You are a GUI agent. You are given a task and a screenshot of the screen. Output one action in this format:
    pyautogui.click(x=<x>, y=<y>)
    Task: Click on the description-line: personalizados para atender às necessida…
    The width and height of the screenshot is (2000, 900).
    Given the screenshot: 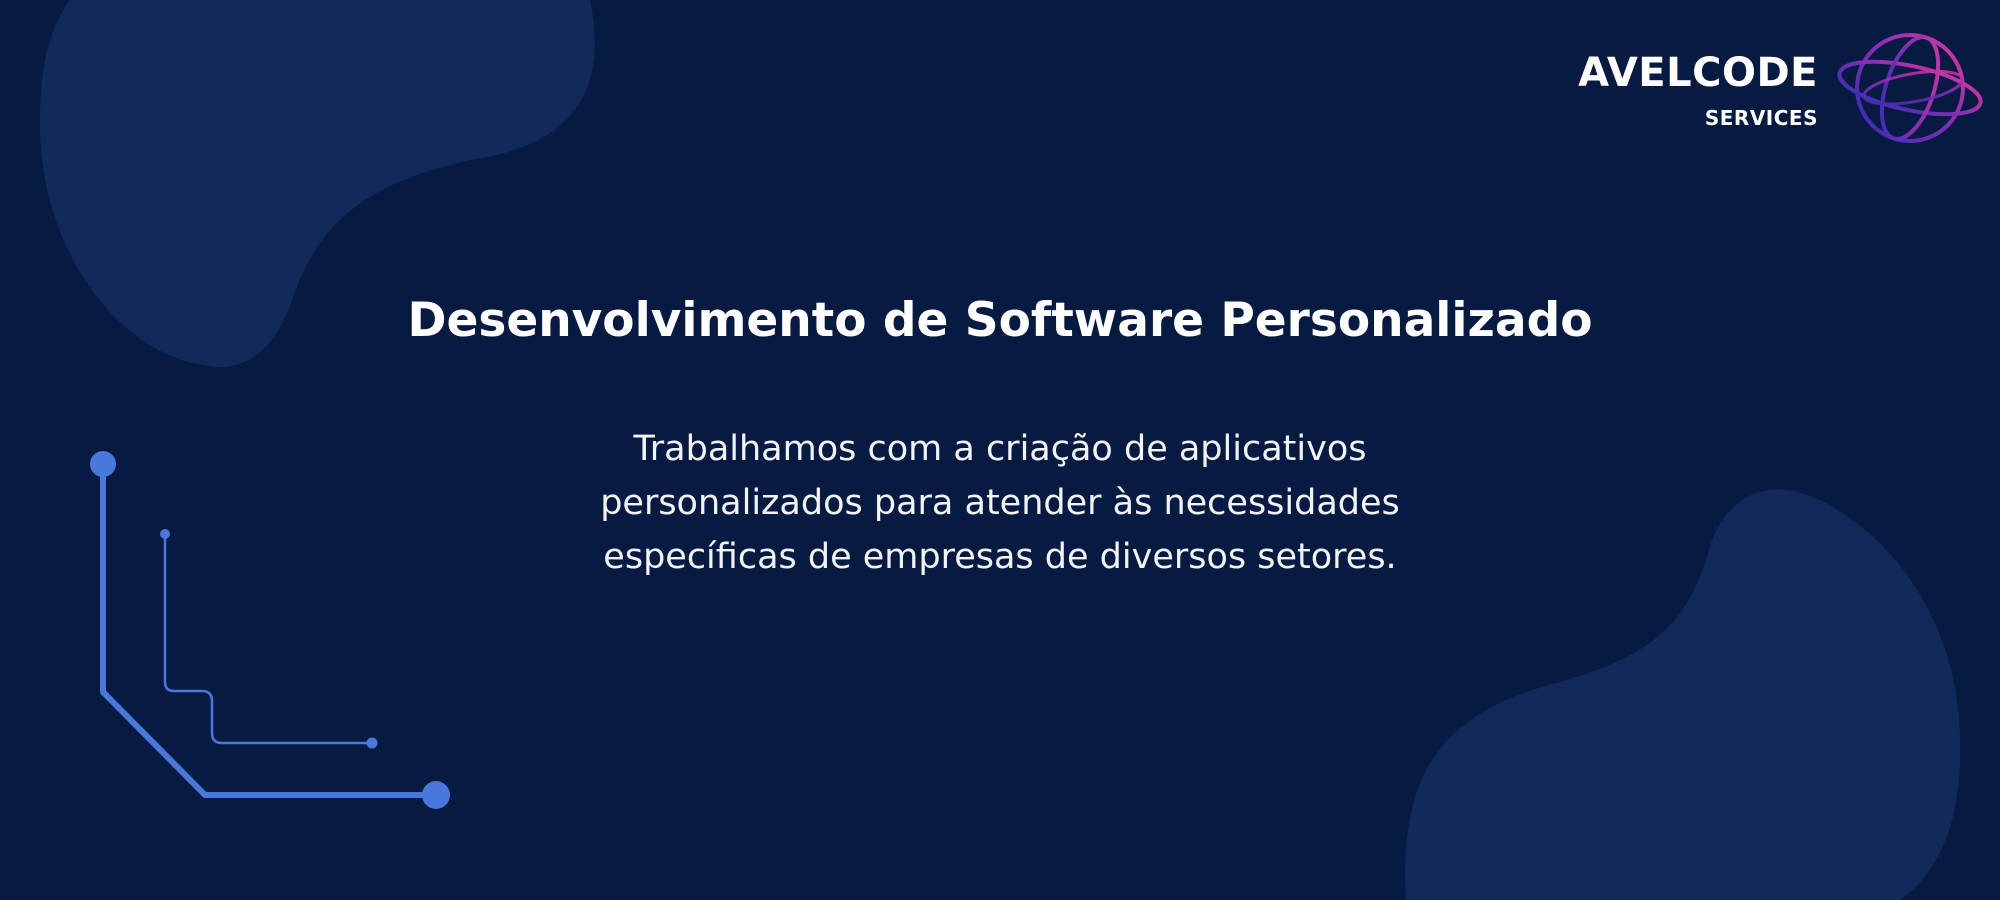 What is the action you would take?
    pyautogui.click(x=1000, y=503)
    